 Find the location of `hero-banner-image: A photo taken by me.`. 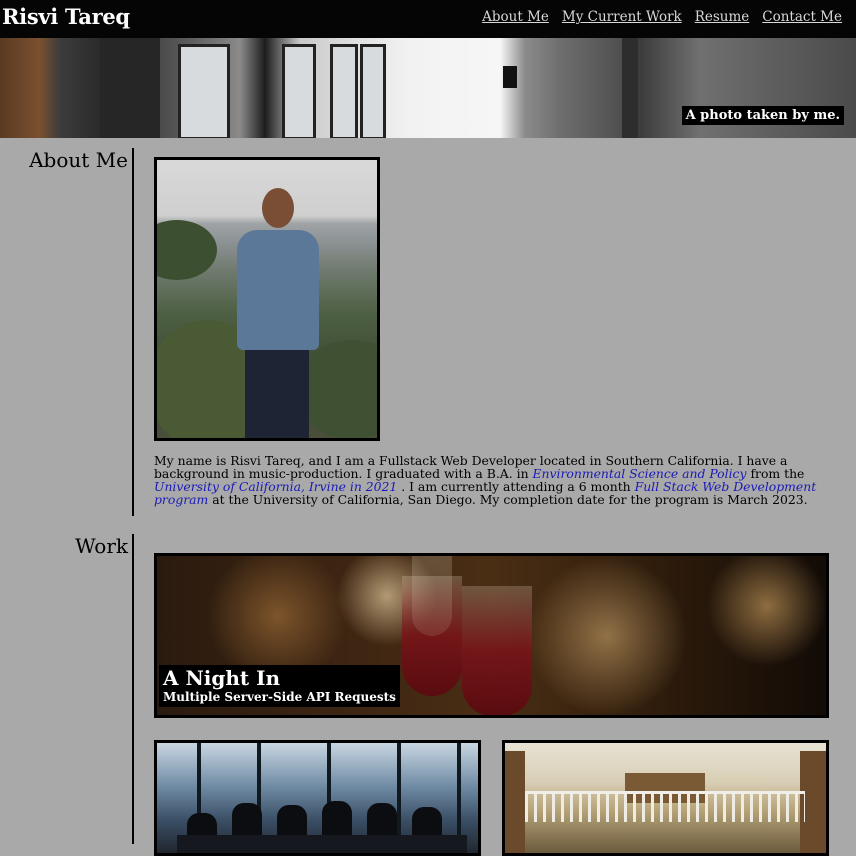

hero-banner-image: A photo taken by me. is located at coordinates (428, 88).